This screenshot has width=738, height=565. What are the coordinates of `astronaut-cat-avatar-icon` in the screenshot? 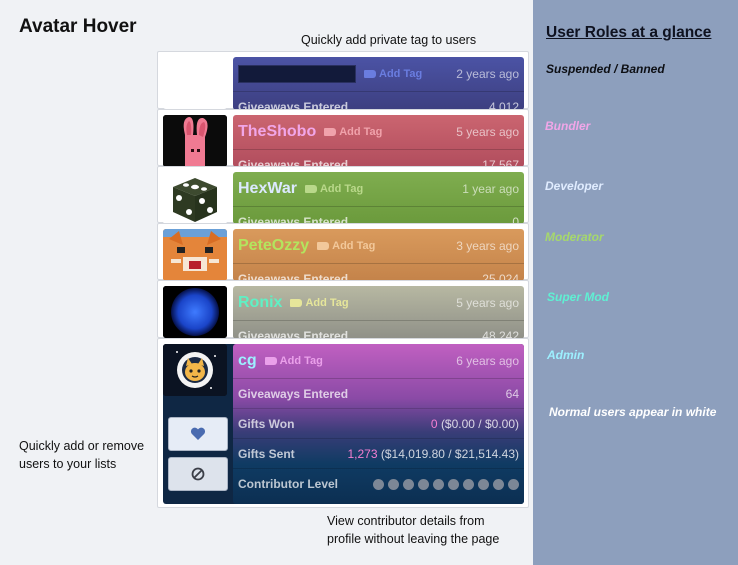 It's located at (195, 370).